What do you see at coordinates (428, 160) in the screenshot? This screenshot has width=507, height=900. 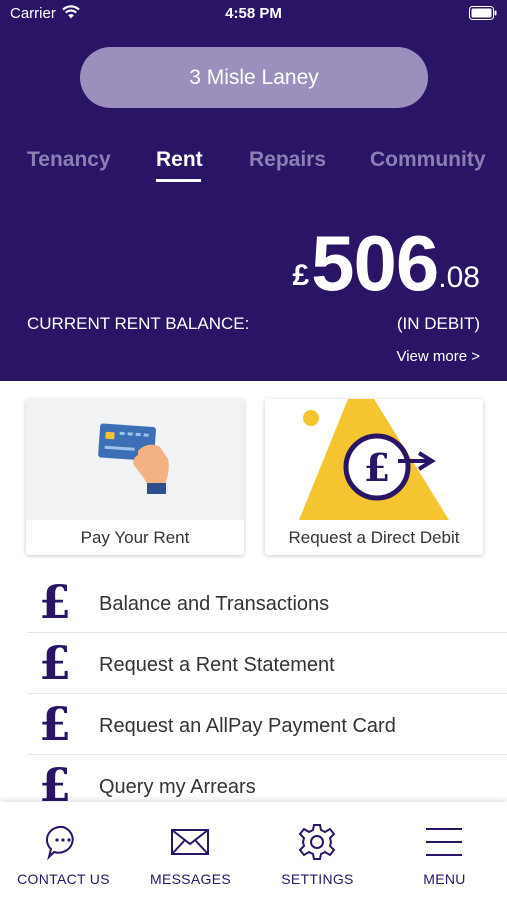 I see `tab-community: Community` at bounding box center [428, 160].